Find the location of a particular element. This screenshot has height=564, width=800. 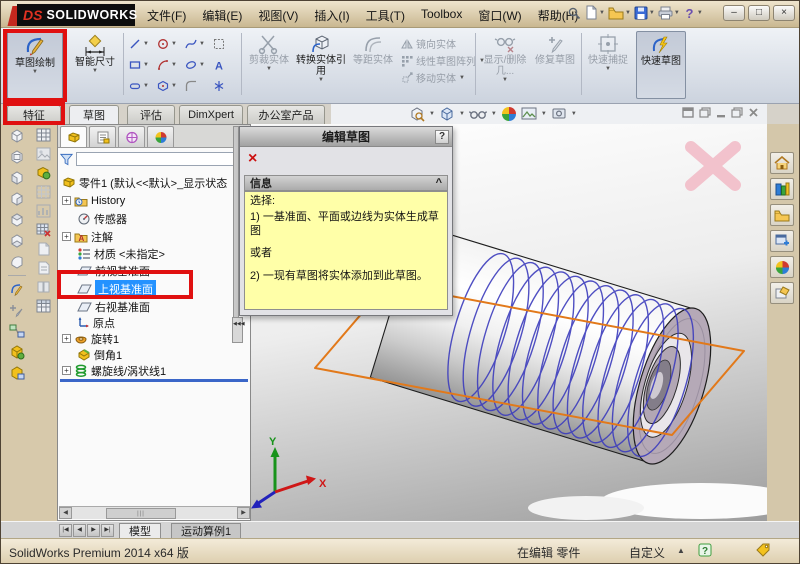

zoom-fit-icon is located at coordinates (417, 114).